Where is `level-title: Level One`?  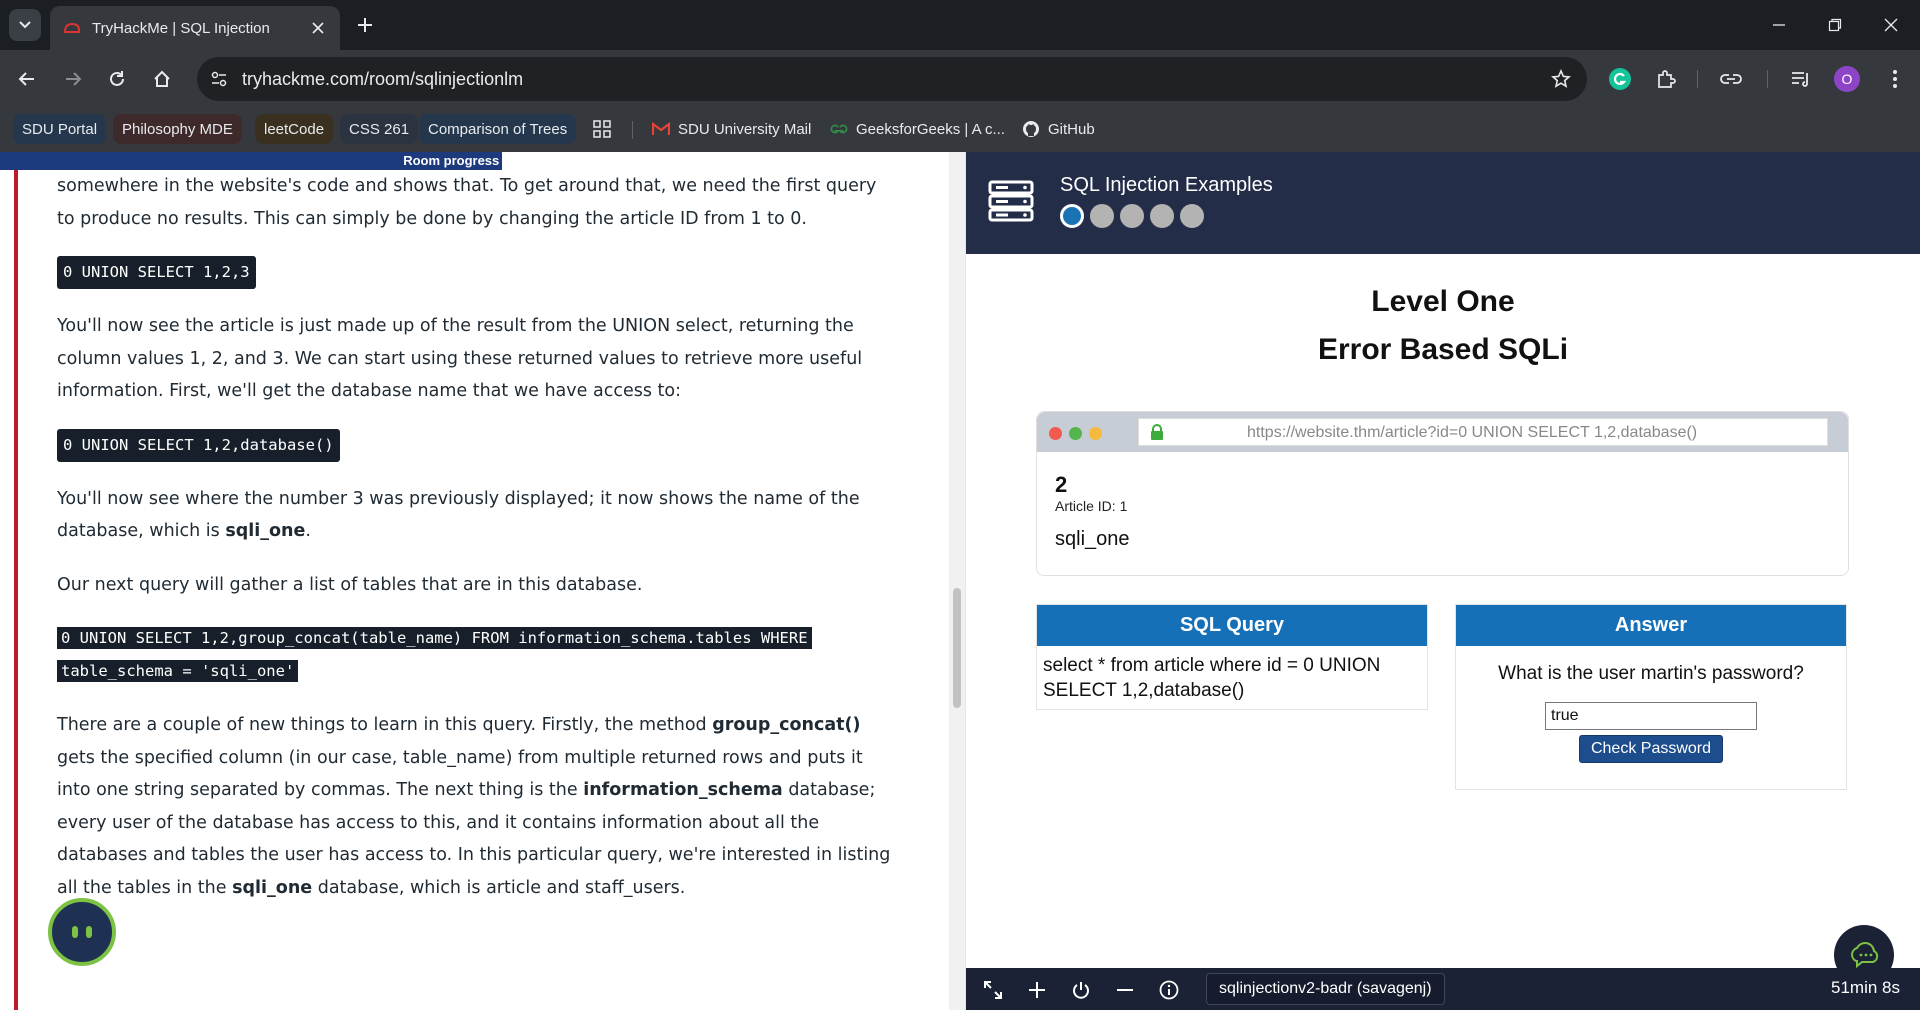 level-title: Level One is located at coordinates (1443, 301).